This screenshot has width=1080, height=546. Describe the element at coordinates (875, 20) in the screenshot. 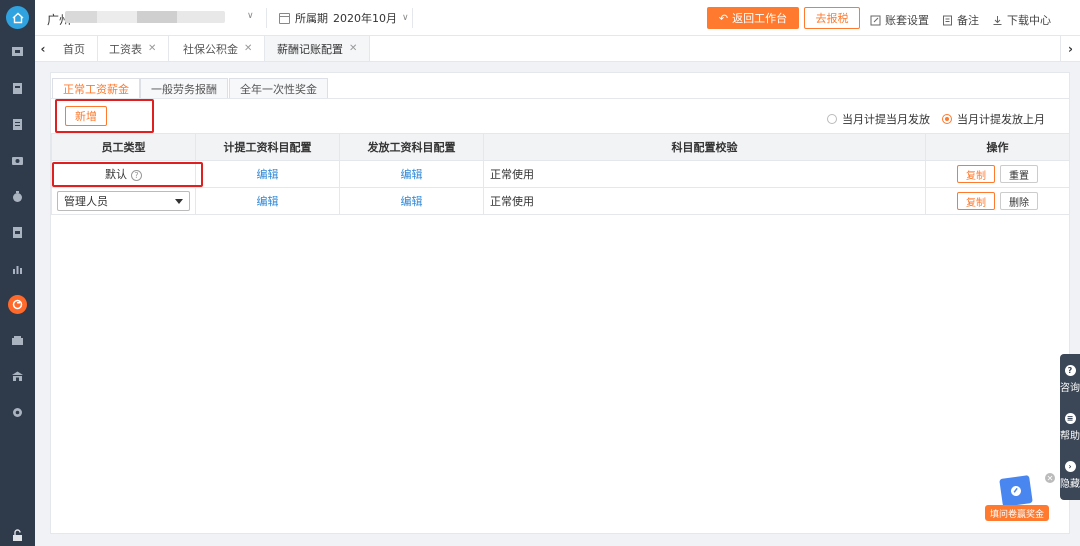

I see `edit-icon` at that location.